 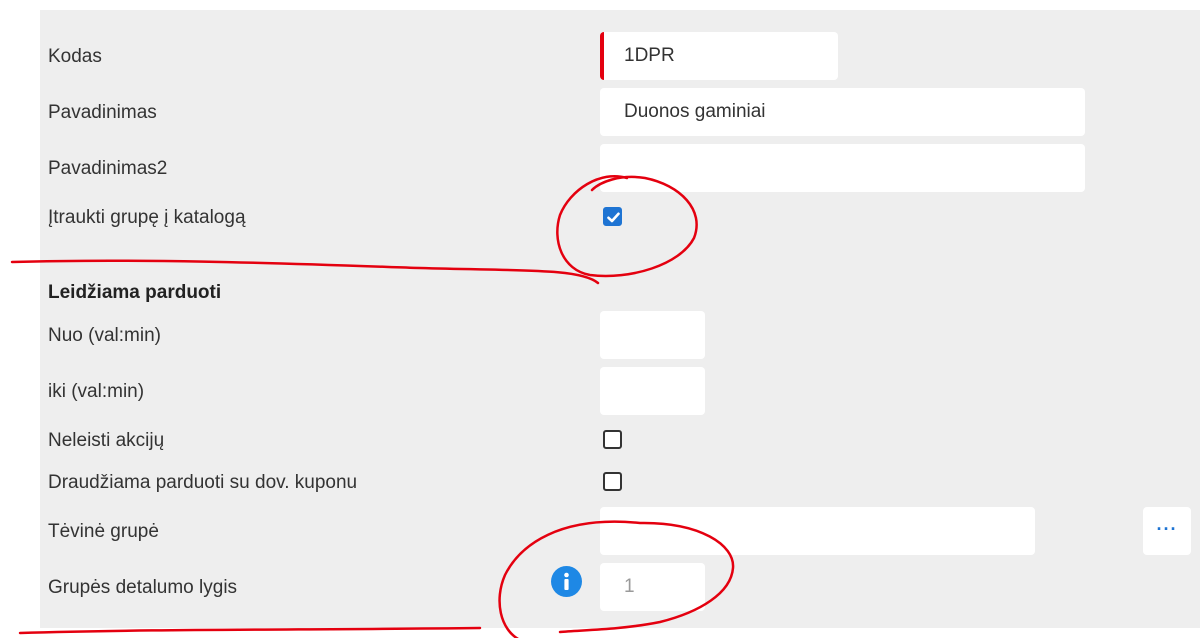 What do you see at coordinates (108, 168) in the screenshot?
I see `name2-label: Pavadinimas2` at bounding box center [108, 168].